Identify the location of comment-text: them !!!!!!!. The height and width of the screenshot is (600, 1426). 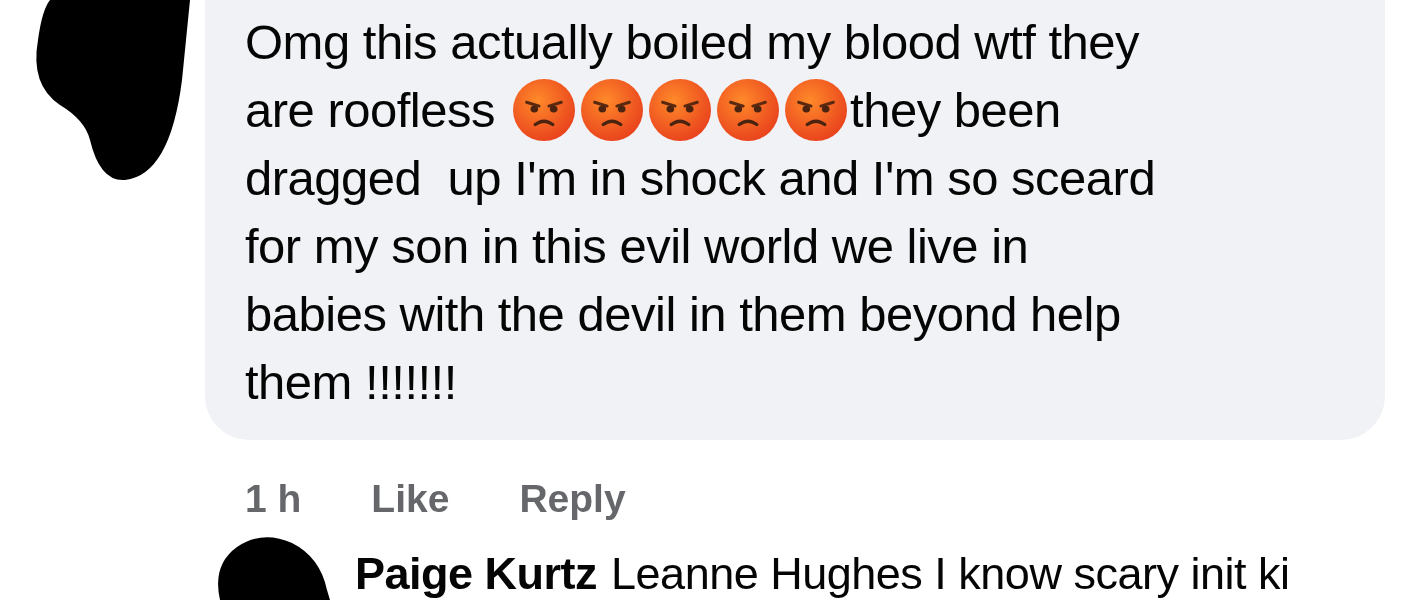
(351, 382).